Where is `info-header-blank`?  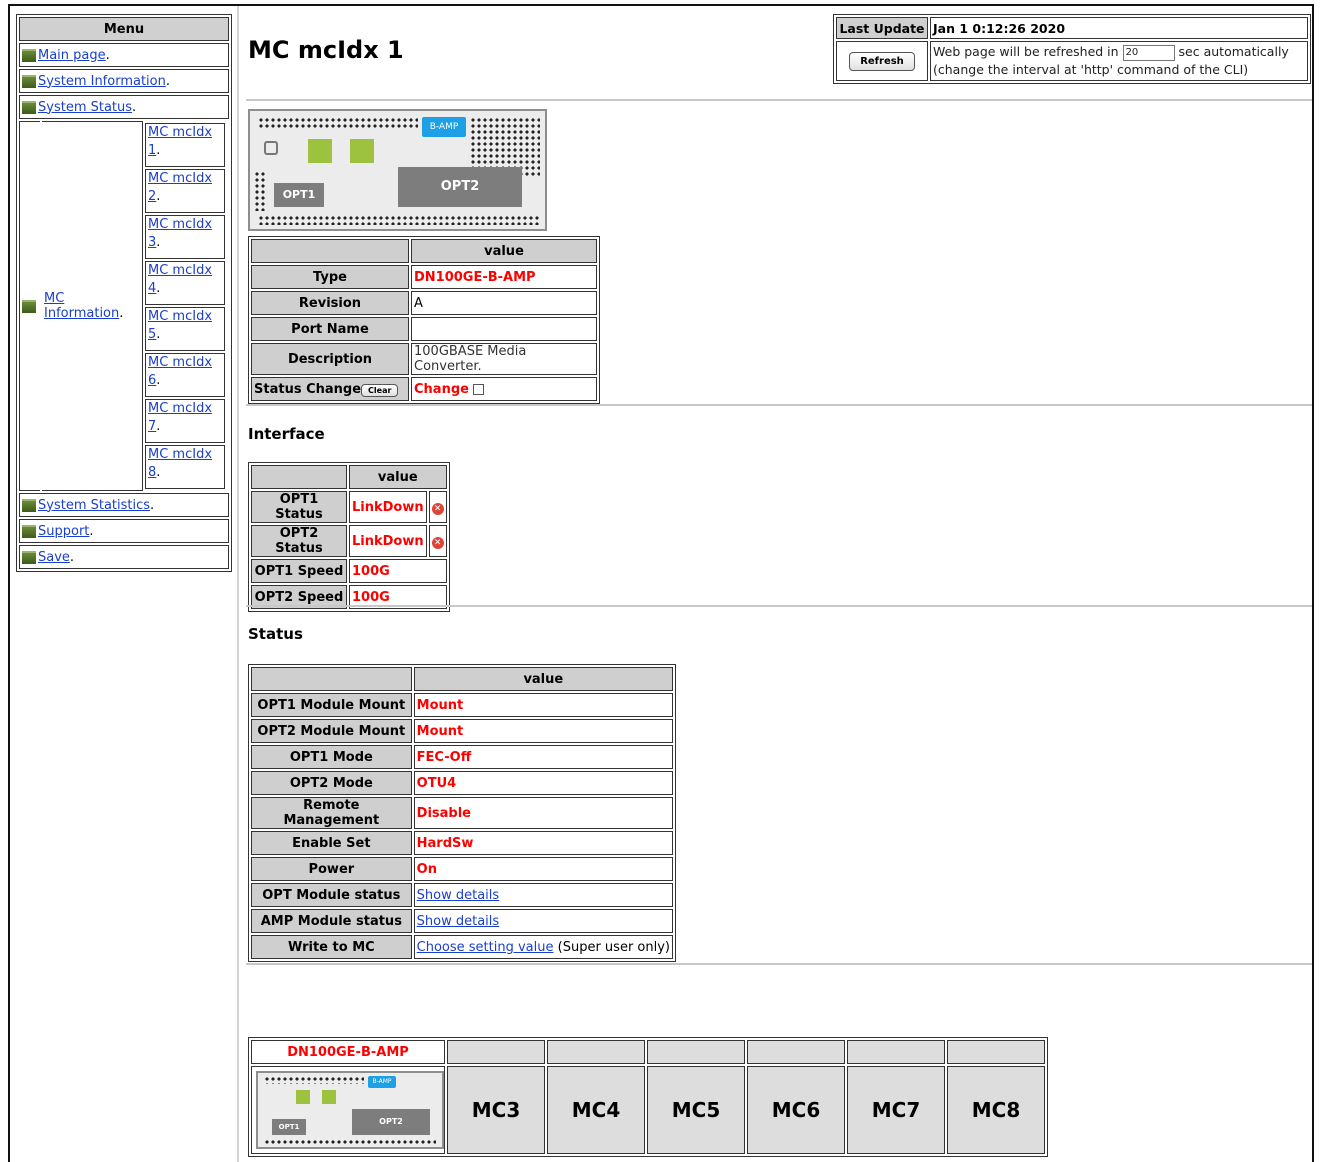
info-header-blank is located at coordinates (330, 251).